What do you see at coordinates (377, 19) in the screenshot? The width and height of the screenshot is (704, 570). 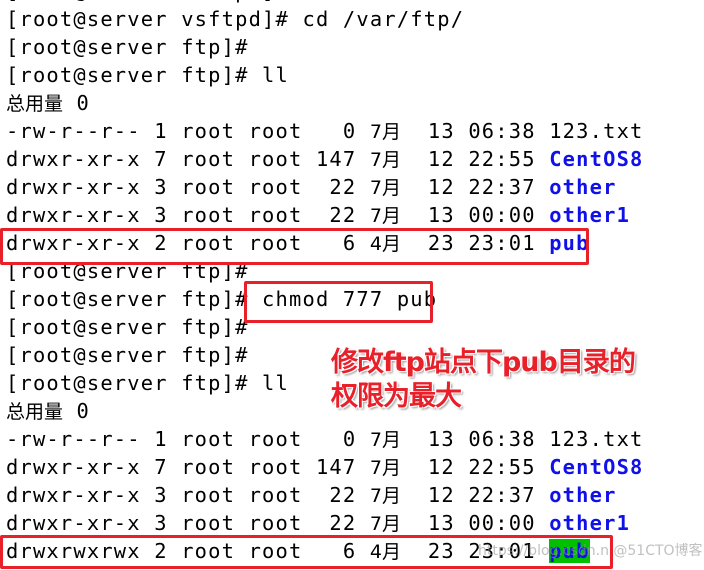 I see `command-text: cd /var/ftp/` at bounding box center [377, 19].